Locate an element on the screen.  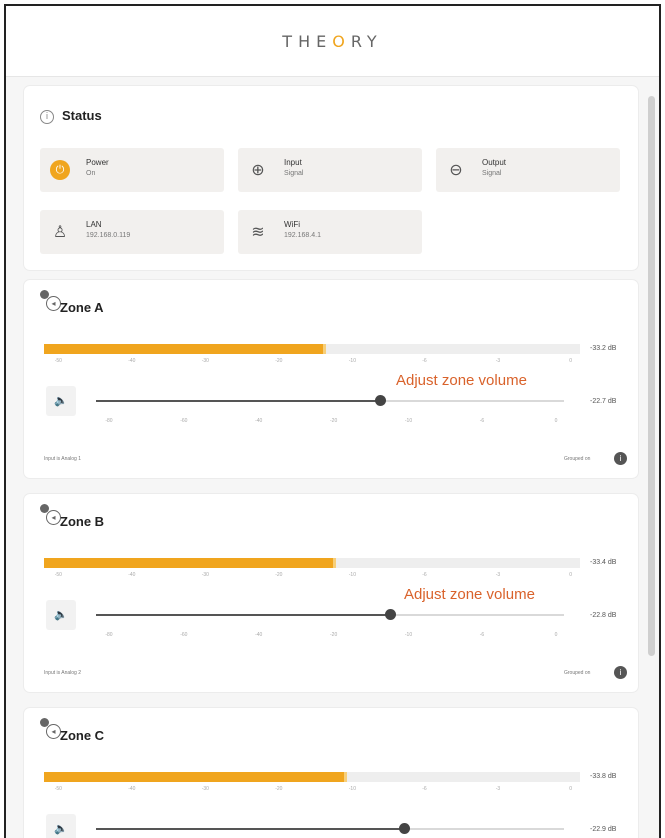
volume-value: -22.8 dB is located at coordinates (603, 615).